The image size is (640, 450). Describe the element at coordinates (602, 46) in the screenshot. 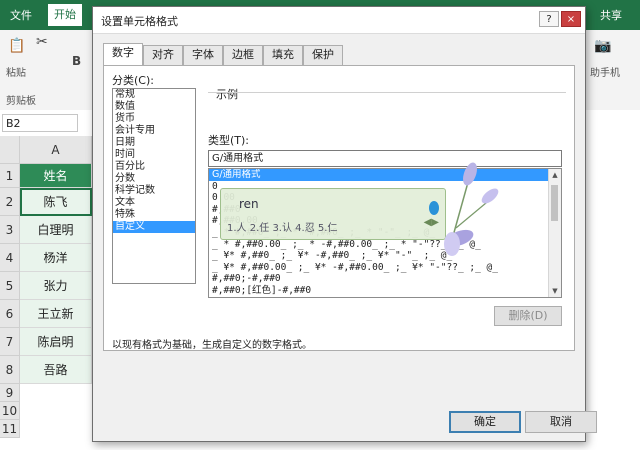

I see `camera-icon: 📷` at that location.